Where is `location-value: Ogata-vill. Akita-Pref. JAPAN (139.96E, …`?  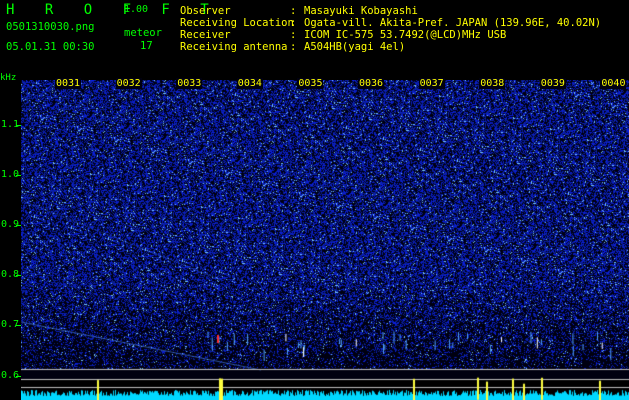
location-value: Ogata-vill. Akita-Pref. JAPAN (139.96E, … is located at coordinates (453, 23).